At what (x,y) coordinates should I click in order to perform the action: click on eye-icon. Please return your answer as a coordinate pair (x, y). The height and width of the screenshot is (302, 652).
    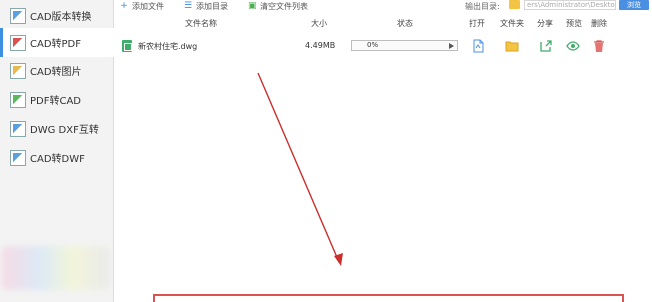
    Looking at the image, I should click on (573, 46).